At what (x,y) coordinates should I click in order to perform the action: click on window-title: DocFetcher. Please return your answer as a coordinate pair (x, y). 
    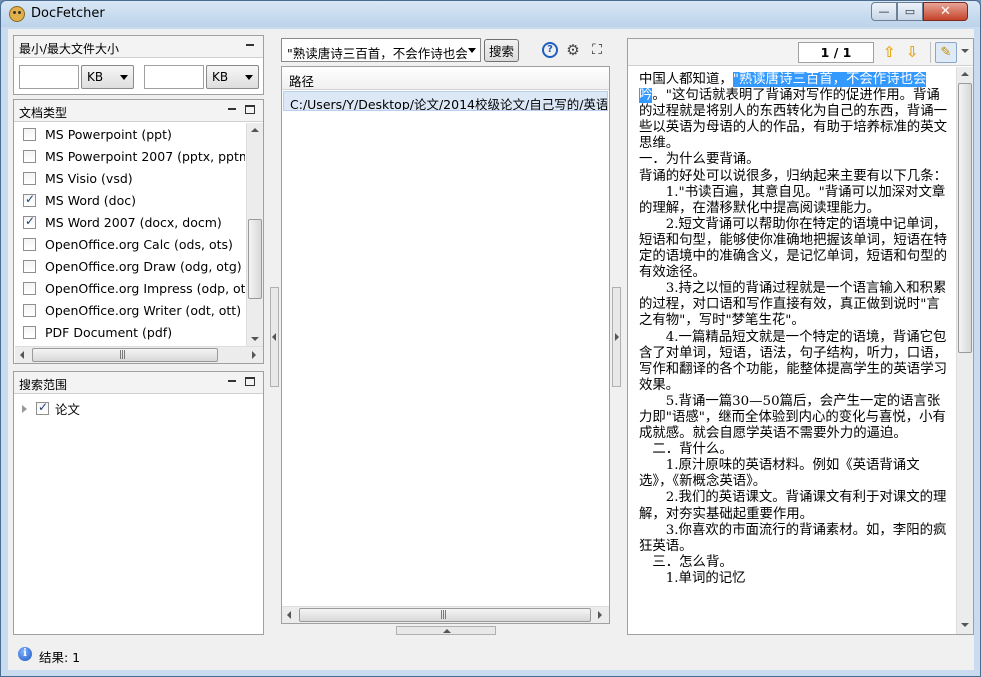
    Looking at the image, I should click on (68, 13).